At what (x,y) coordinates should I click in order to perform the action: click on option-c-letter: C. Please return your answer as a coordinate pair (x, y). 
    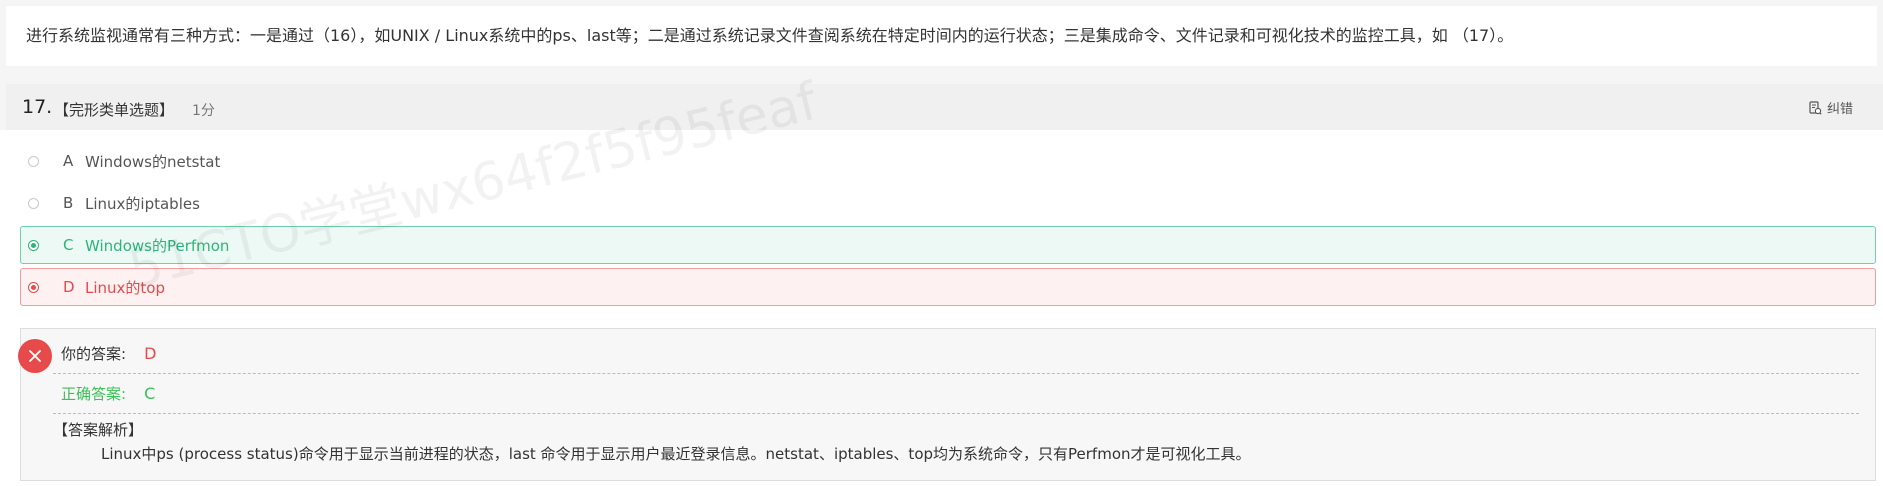
    Looking at the image, I should click on (68, 245).